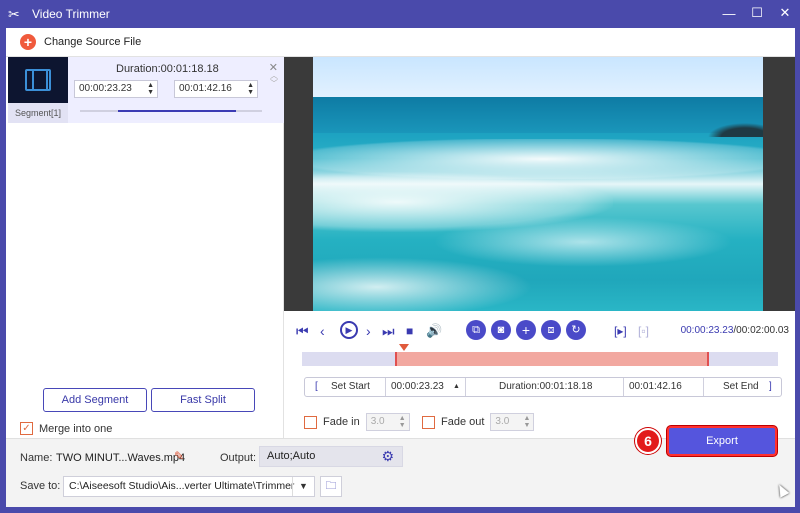 The height and width of the screenshot is (513, 800). What do you see at coordinates (71, 14) in the screenshot?
I see `window-title: Video Trimmer` at bounding box center [71, 14].